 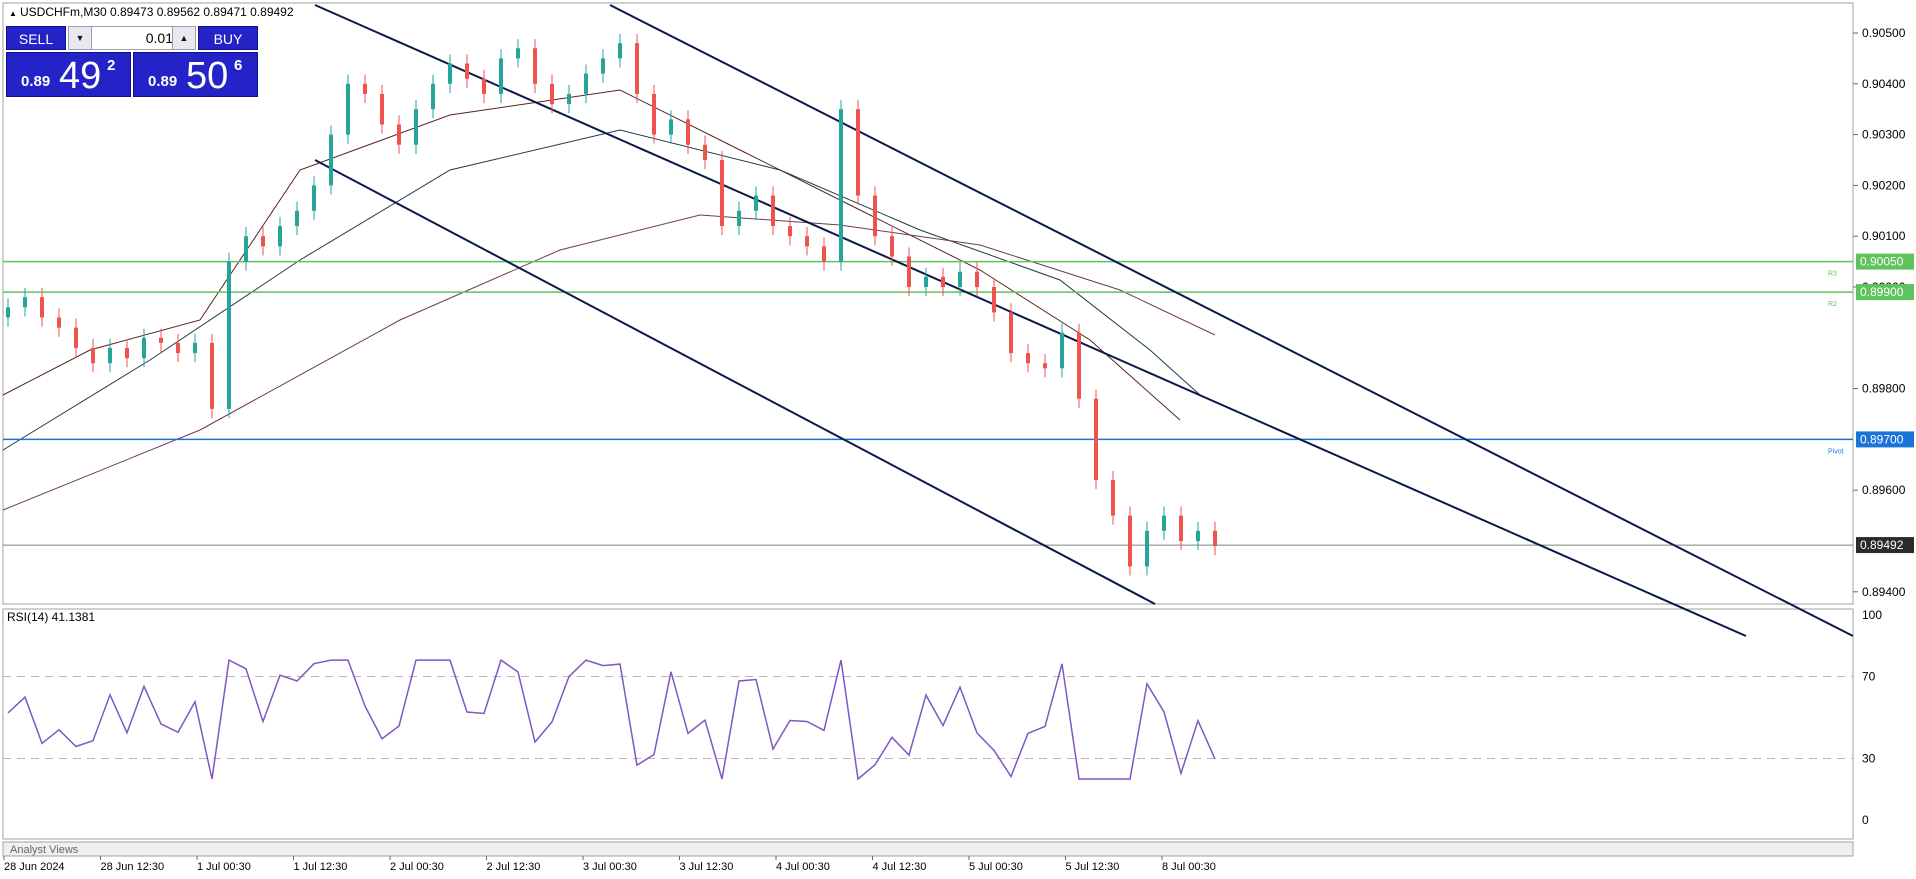 I want to click on time-tick-label: 28 Jun 12:30, so click(x=133, y=867).